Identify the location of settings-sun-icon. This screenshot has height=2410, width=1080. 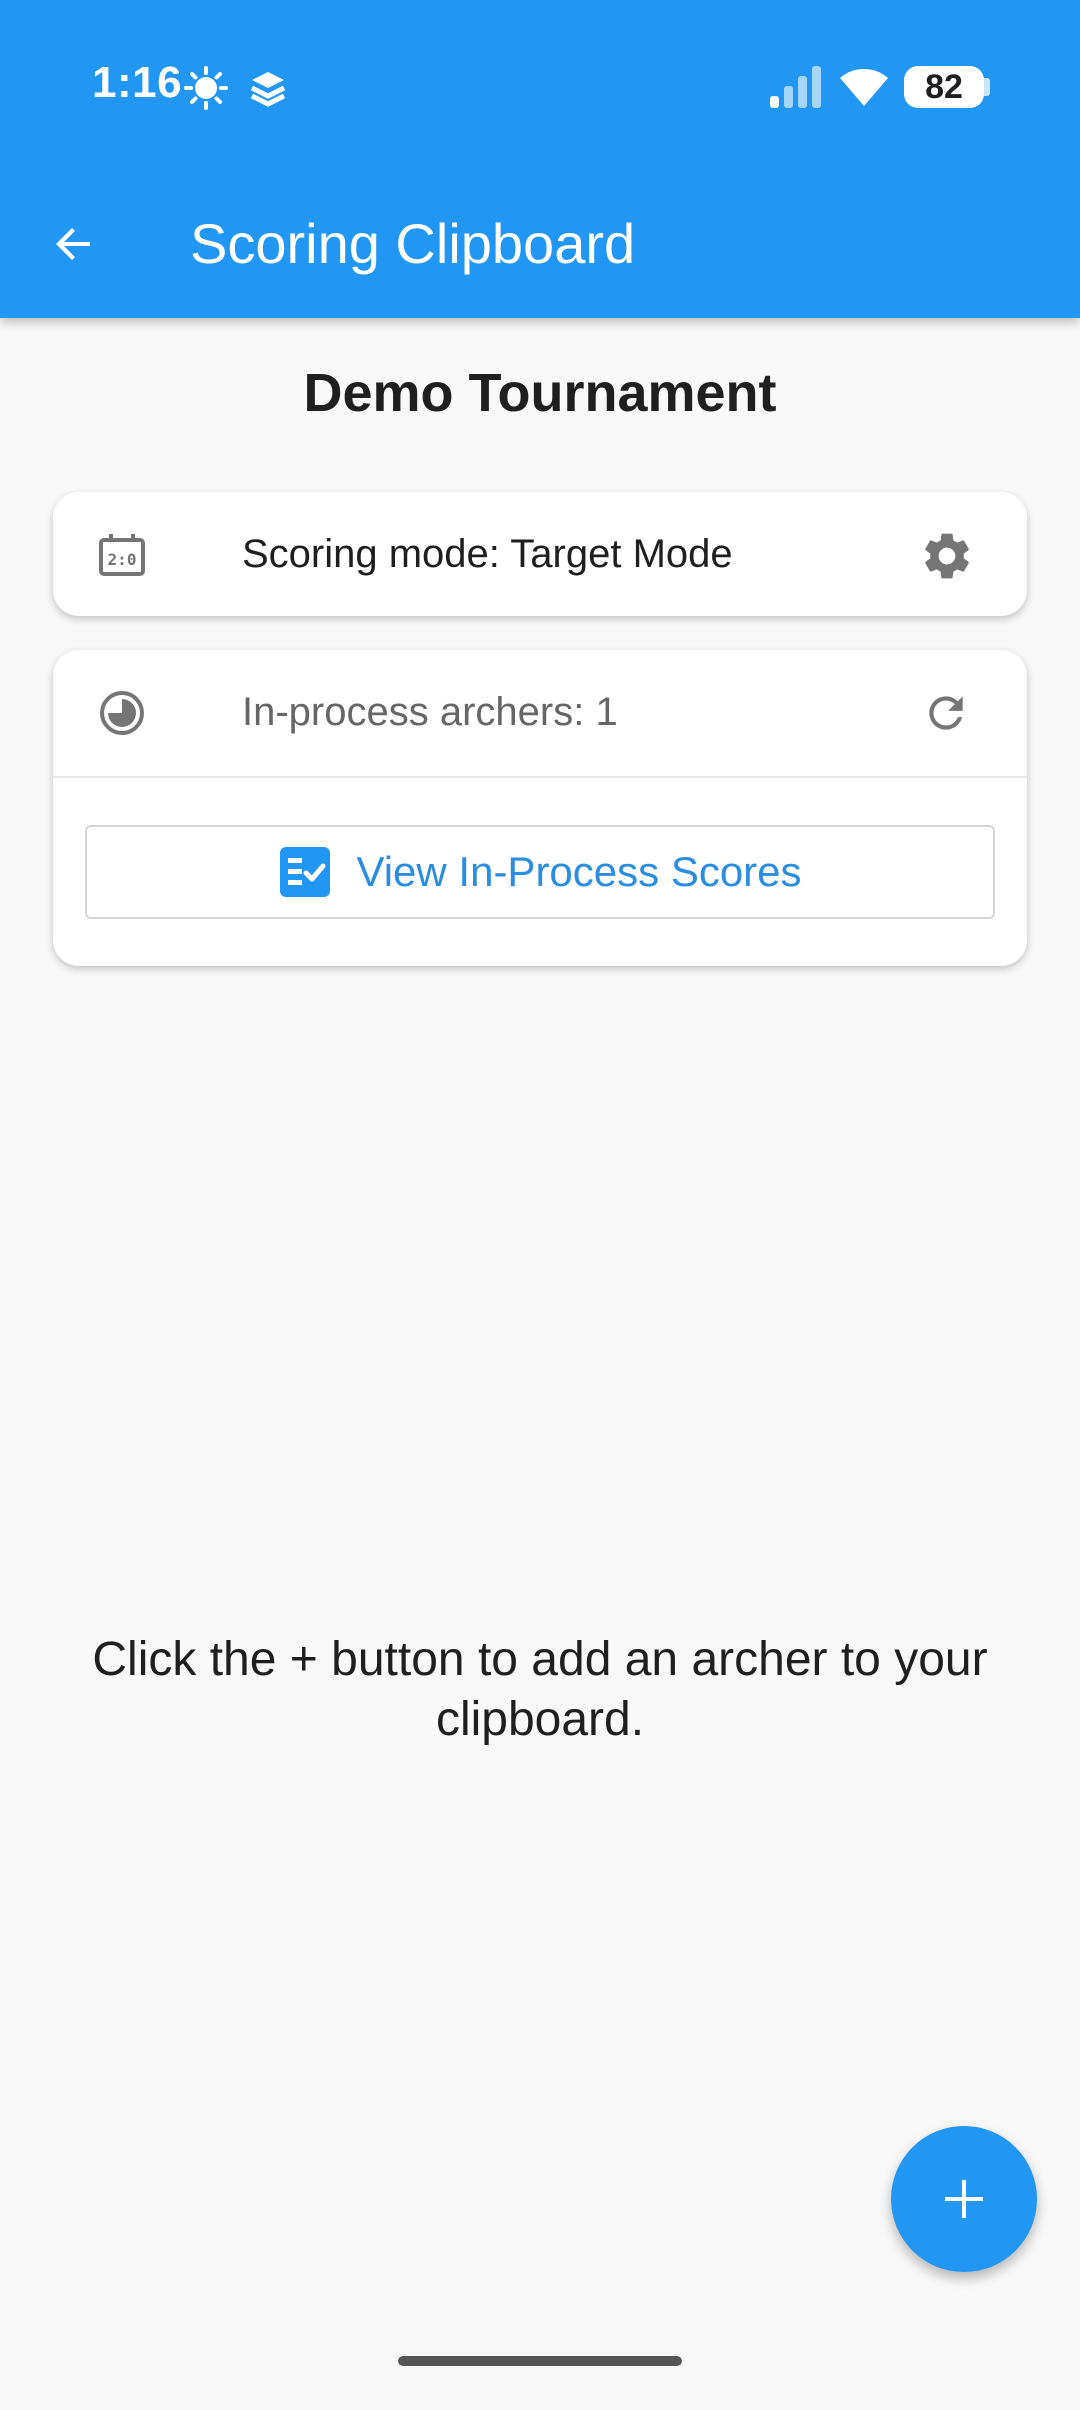
(206, 88).